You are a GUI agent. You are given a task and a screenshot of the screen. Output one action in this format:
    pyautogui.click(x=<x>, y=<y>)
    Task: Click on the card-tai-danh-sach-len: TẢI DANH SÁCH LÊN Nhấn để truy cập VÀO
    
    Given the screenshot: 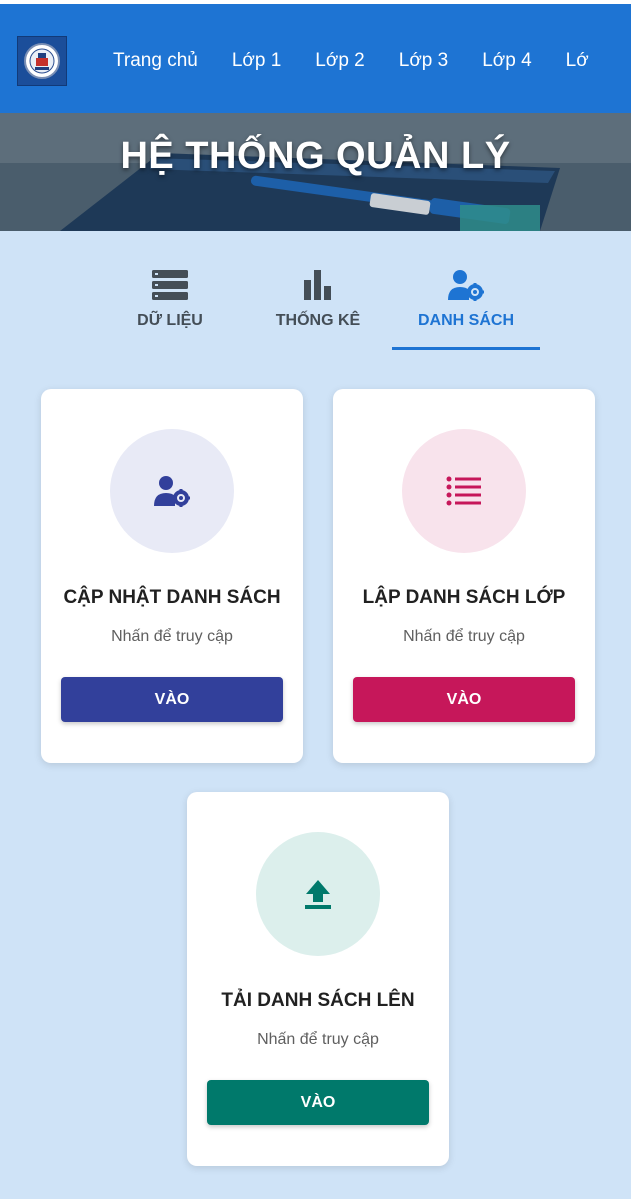 What is the action you would take?
    pyautogui.click(x=318, y=979)
    